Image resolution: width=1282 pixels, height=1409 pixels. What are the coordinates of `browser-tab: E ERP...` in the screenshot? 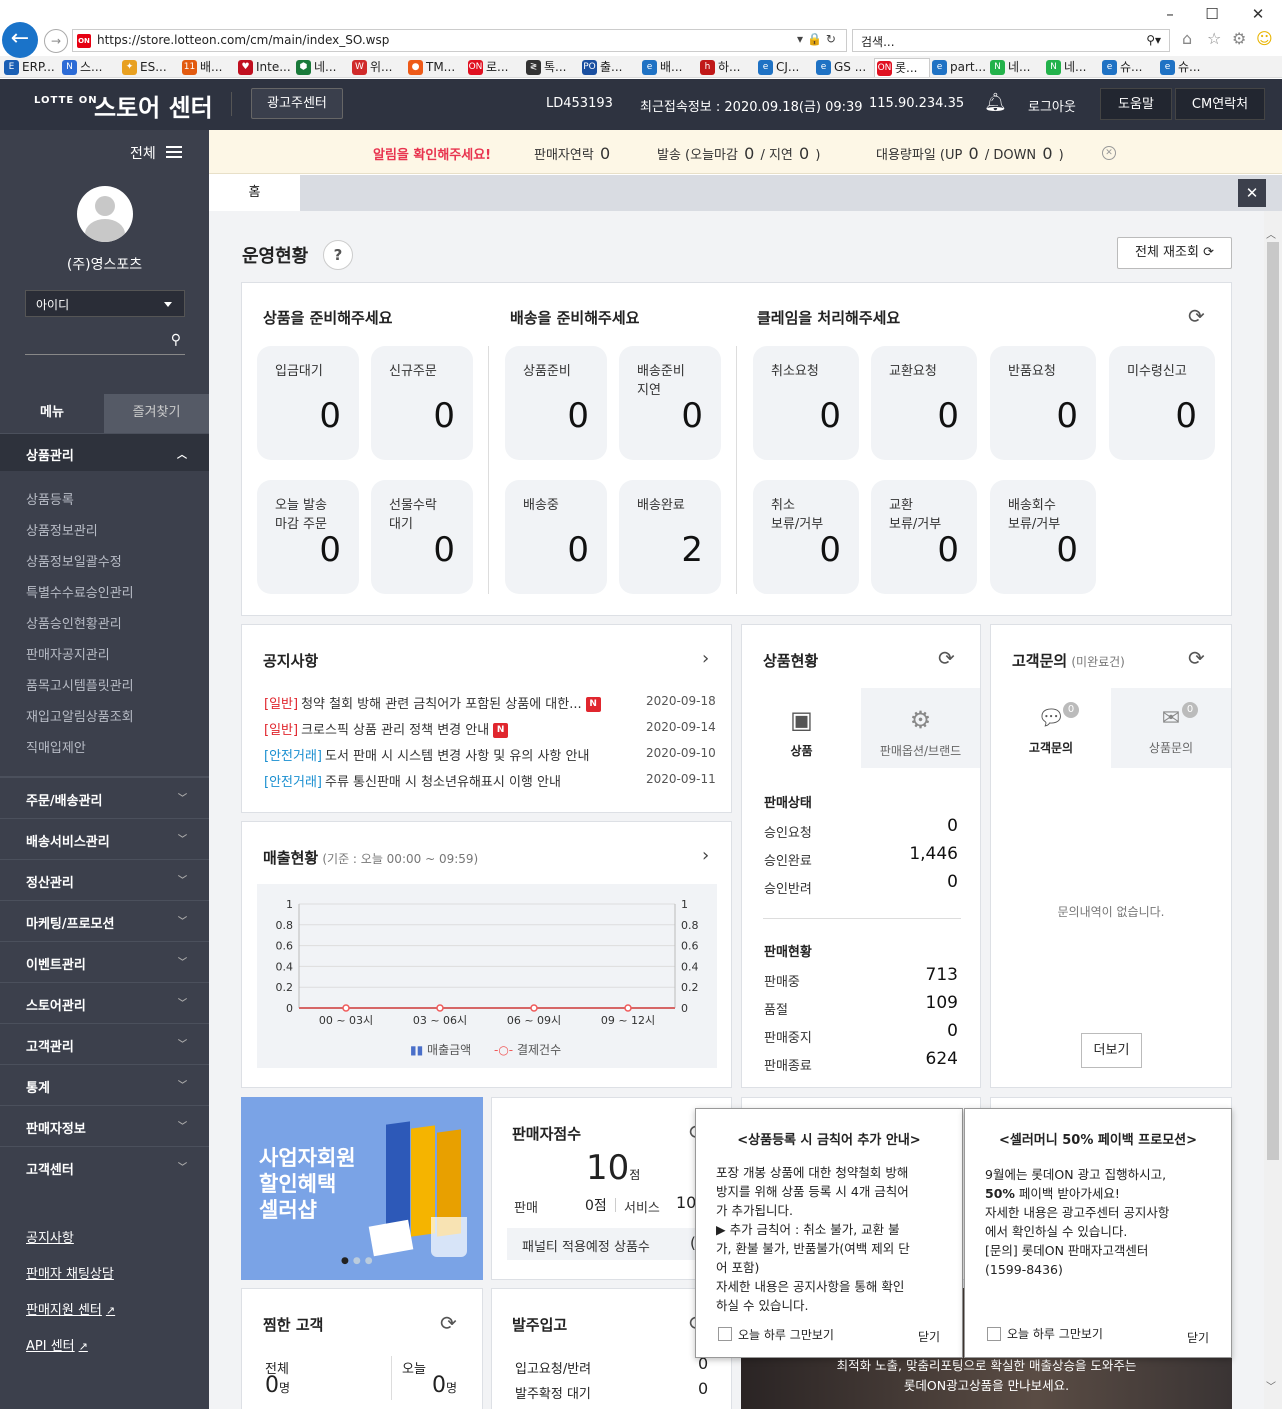 It's located at (31, 67).